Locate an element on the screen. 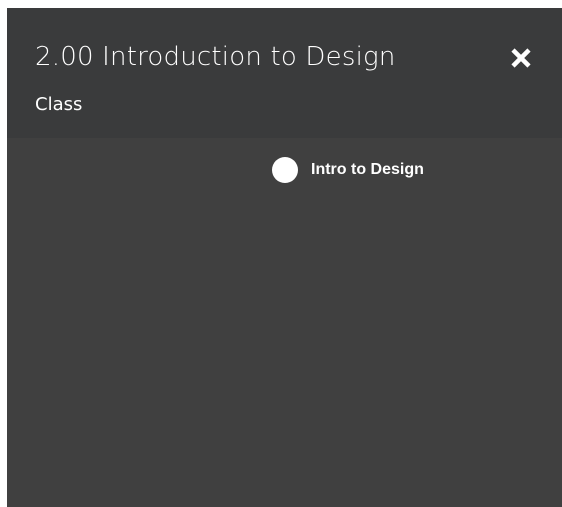 The image size is (562, 507). lesson-item-label: Intro to Design is located at coordinates (367, 169).